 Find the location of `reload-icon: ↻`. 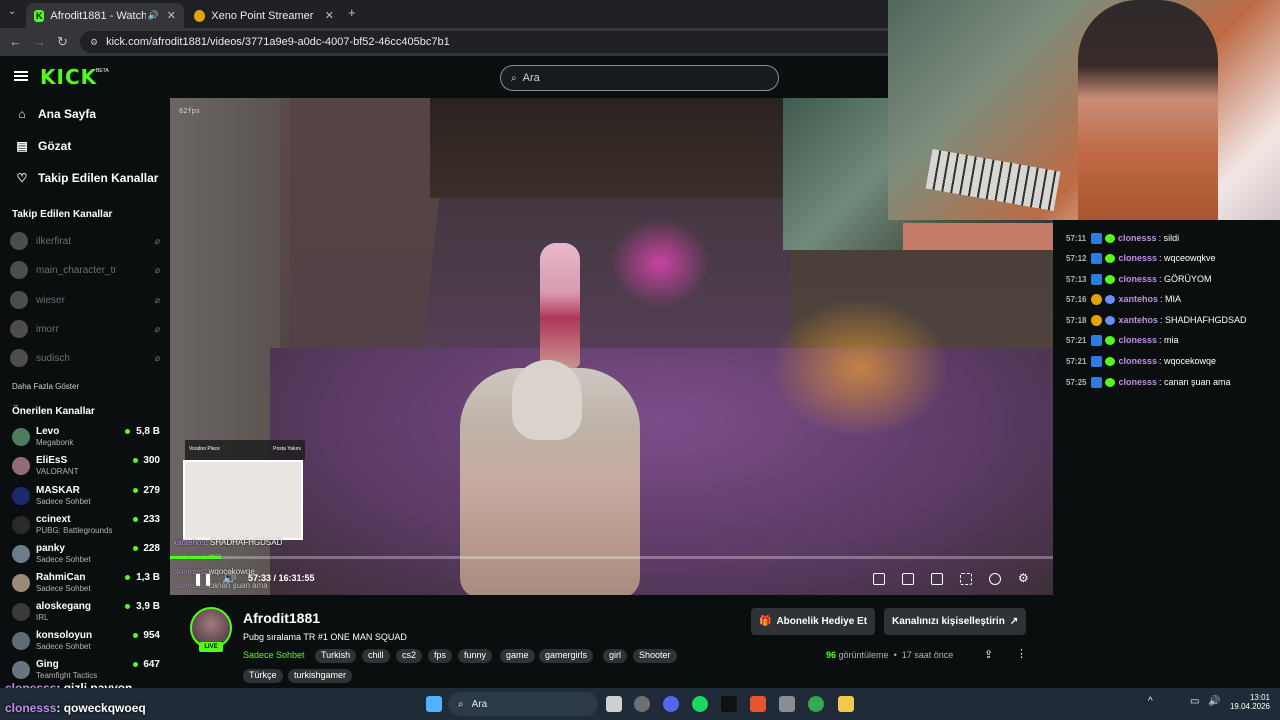

reload-icon: ↻ is located at coordinates (62, 42).